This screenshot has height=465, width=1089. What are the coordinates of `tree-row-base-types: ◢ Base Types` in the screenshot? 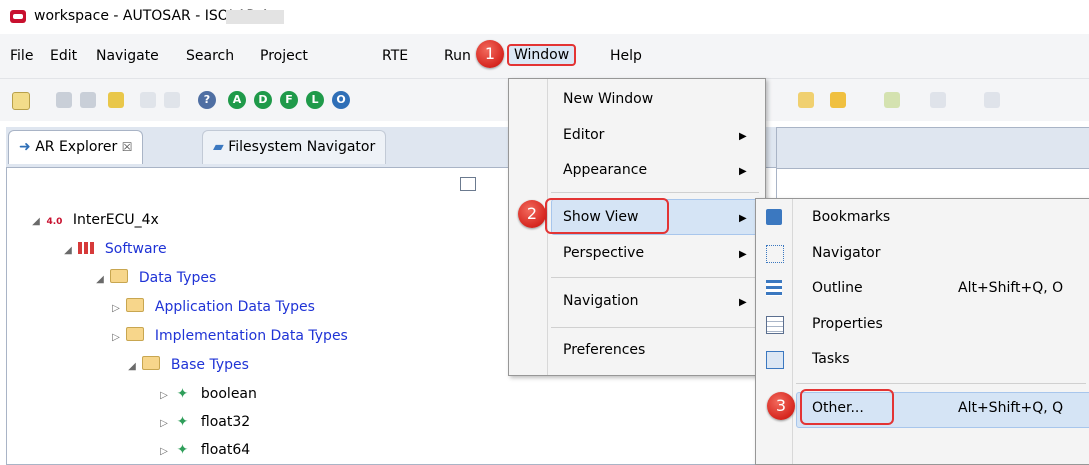 It's located at (187, 365).